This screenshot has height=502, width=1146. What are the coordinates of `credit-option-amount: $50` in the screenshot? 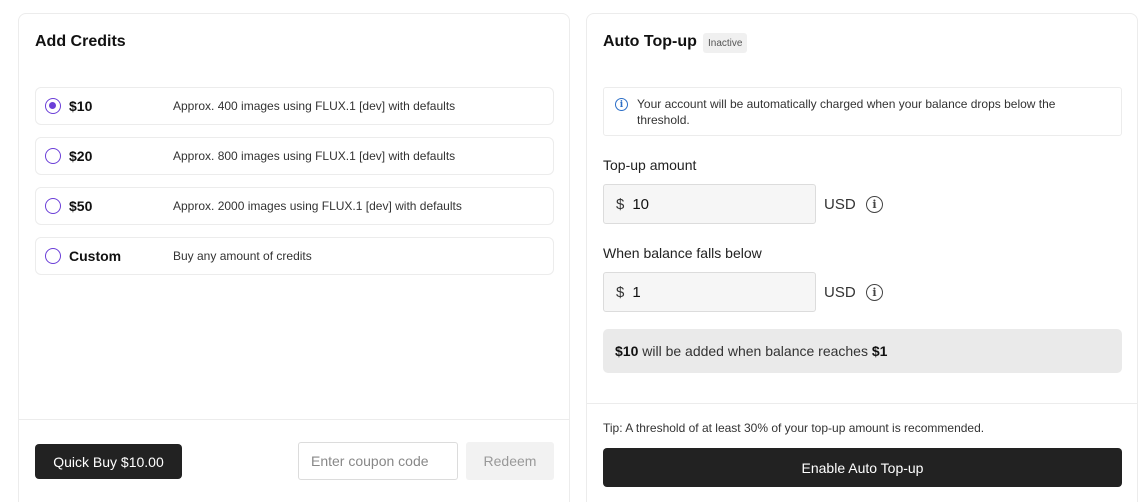 It's located at (81, 206).